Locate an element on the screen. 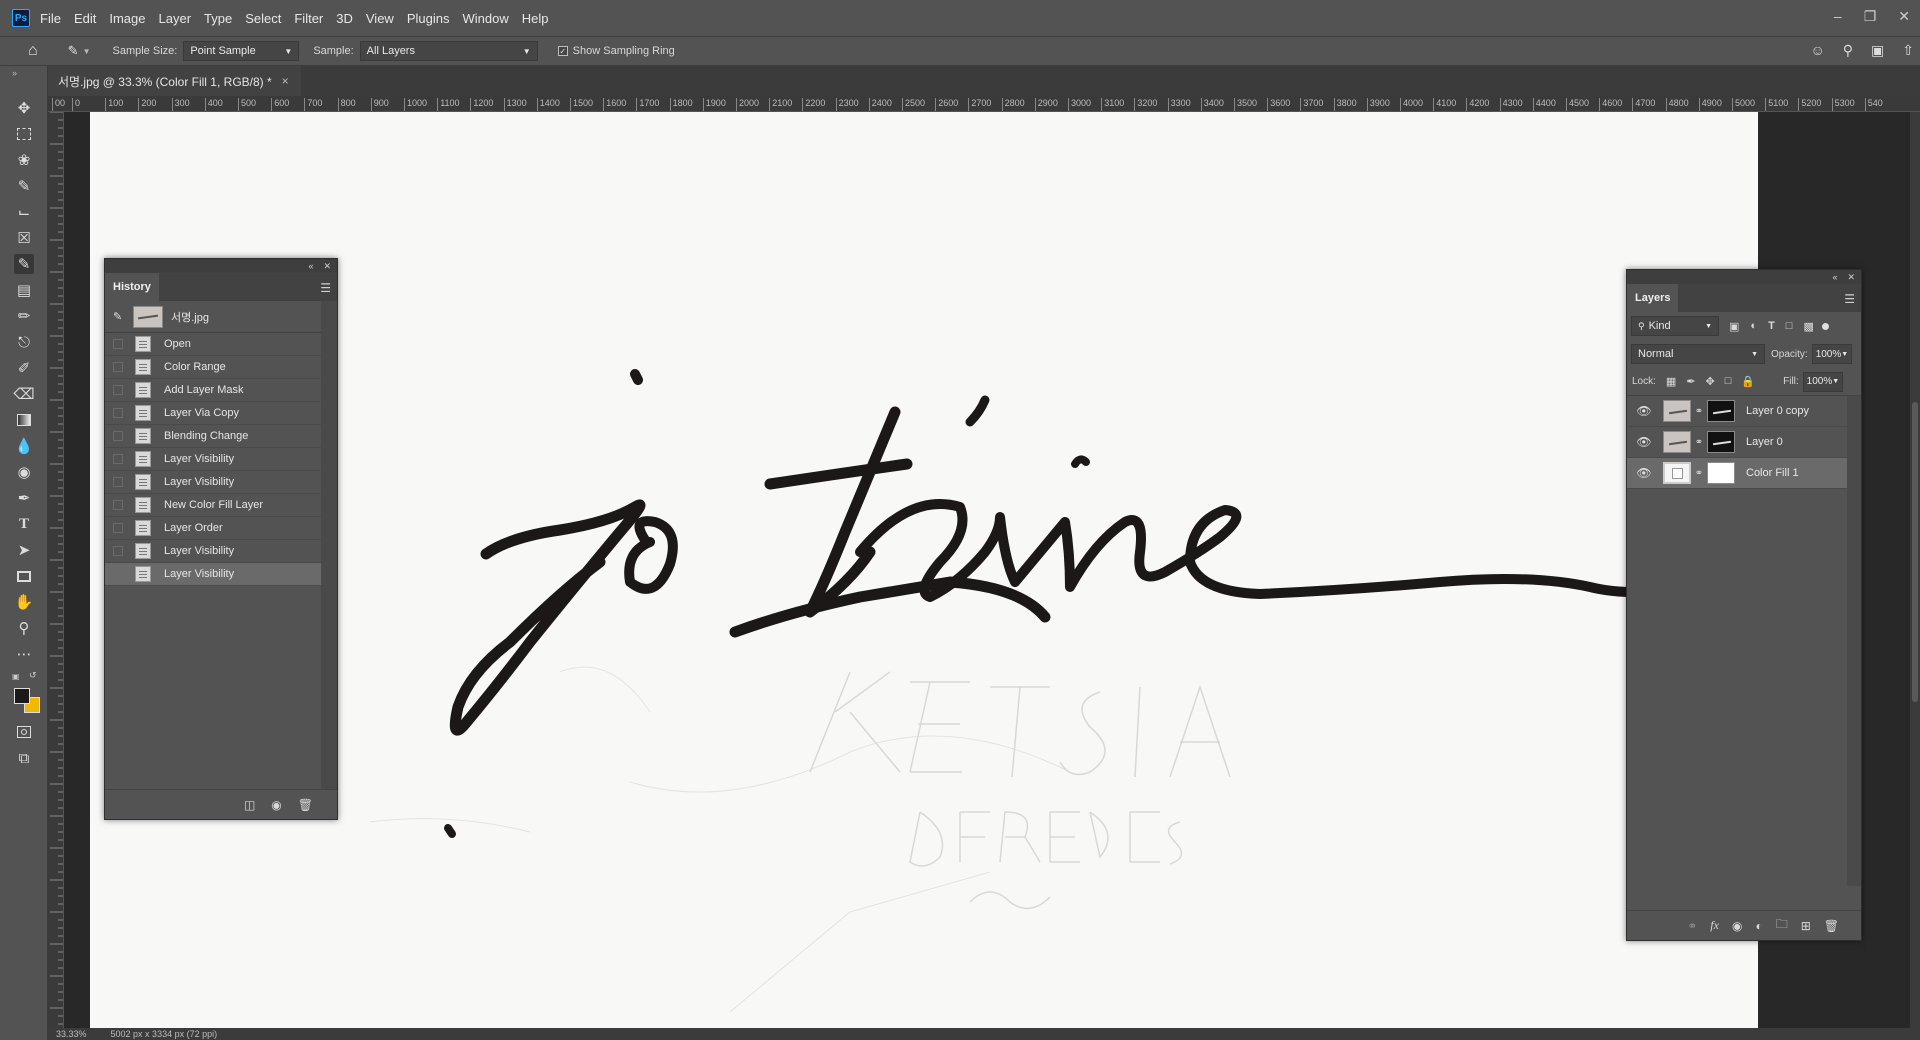 Image resolution: width=1920 pixels, height=1040 pixels. vertical-scrollbar-thumb is located at coordinates (1915, 552).